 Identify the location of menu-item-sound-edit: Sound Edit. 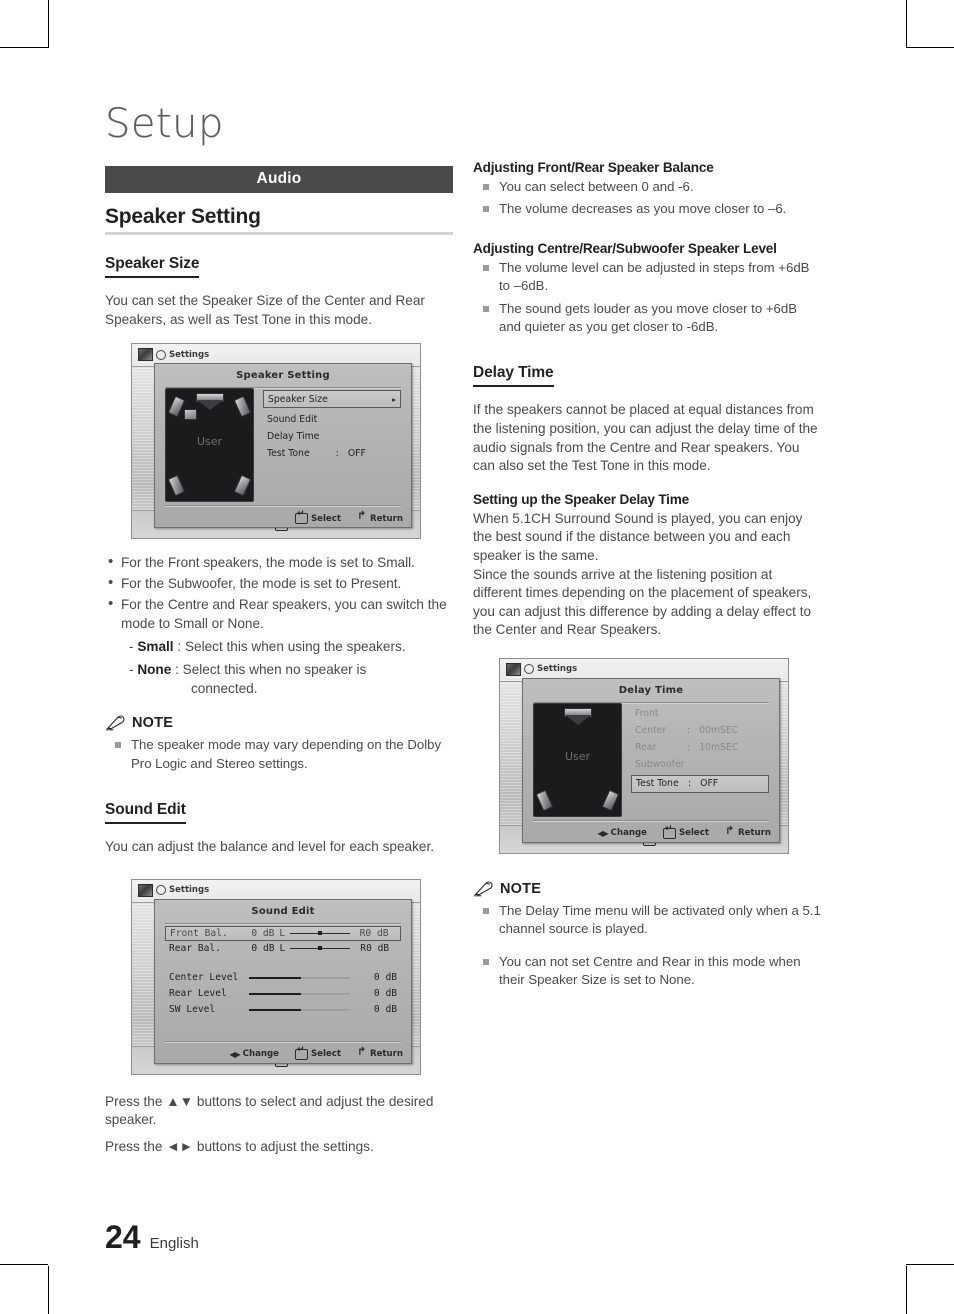
(332, 419).